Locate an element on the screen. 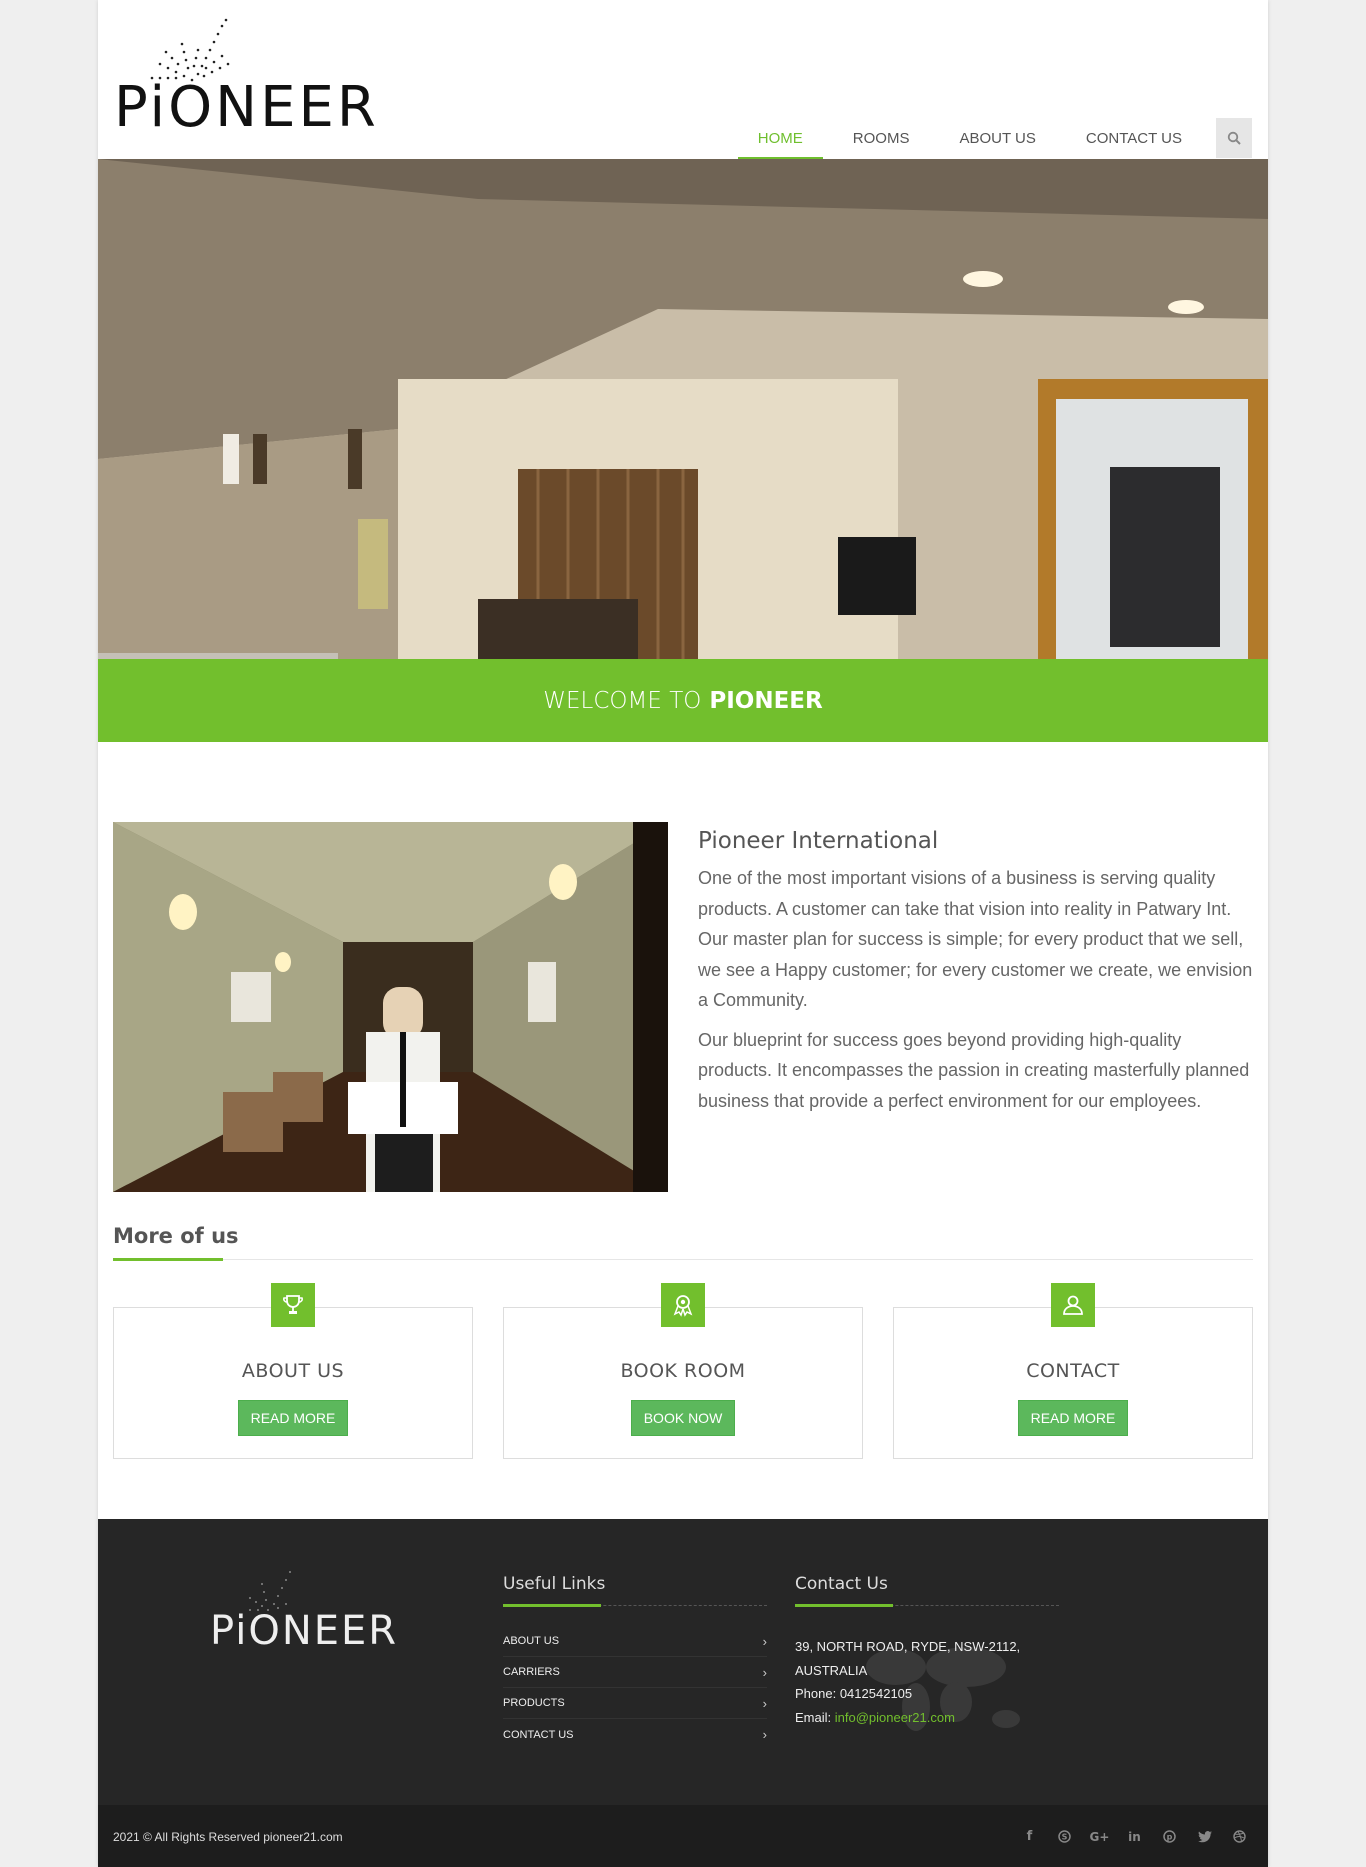 The width and height of the screenshot is (1366, 1867). hotel-corridor-illustration is located at coordinates (390, 1007).